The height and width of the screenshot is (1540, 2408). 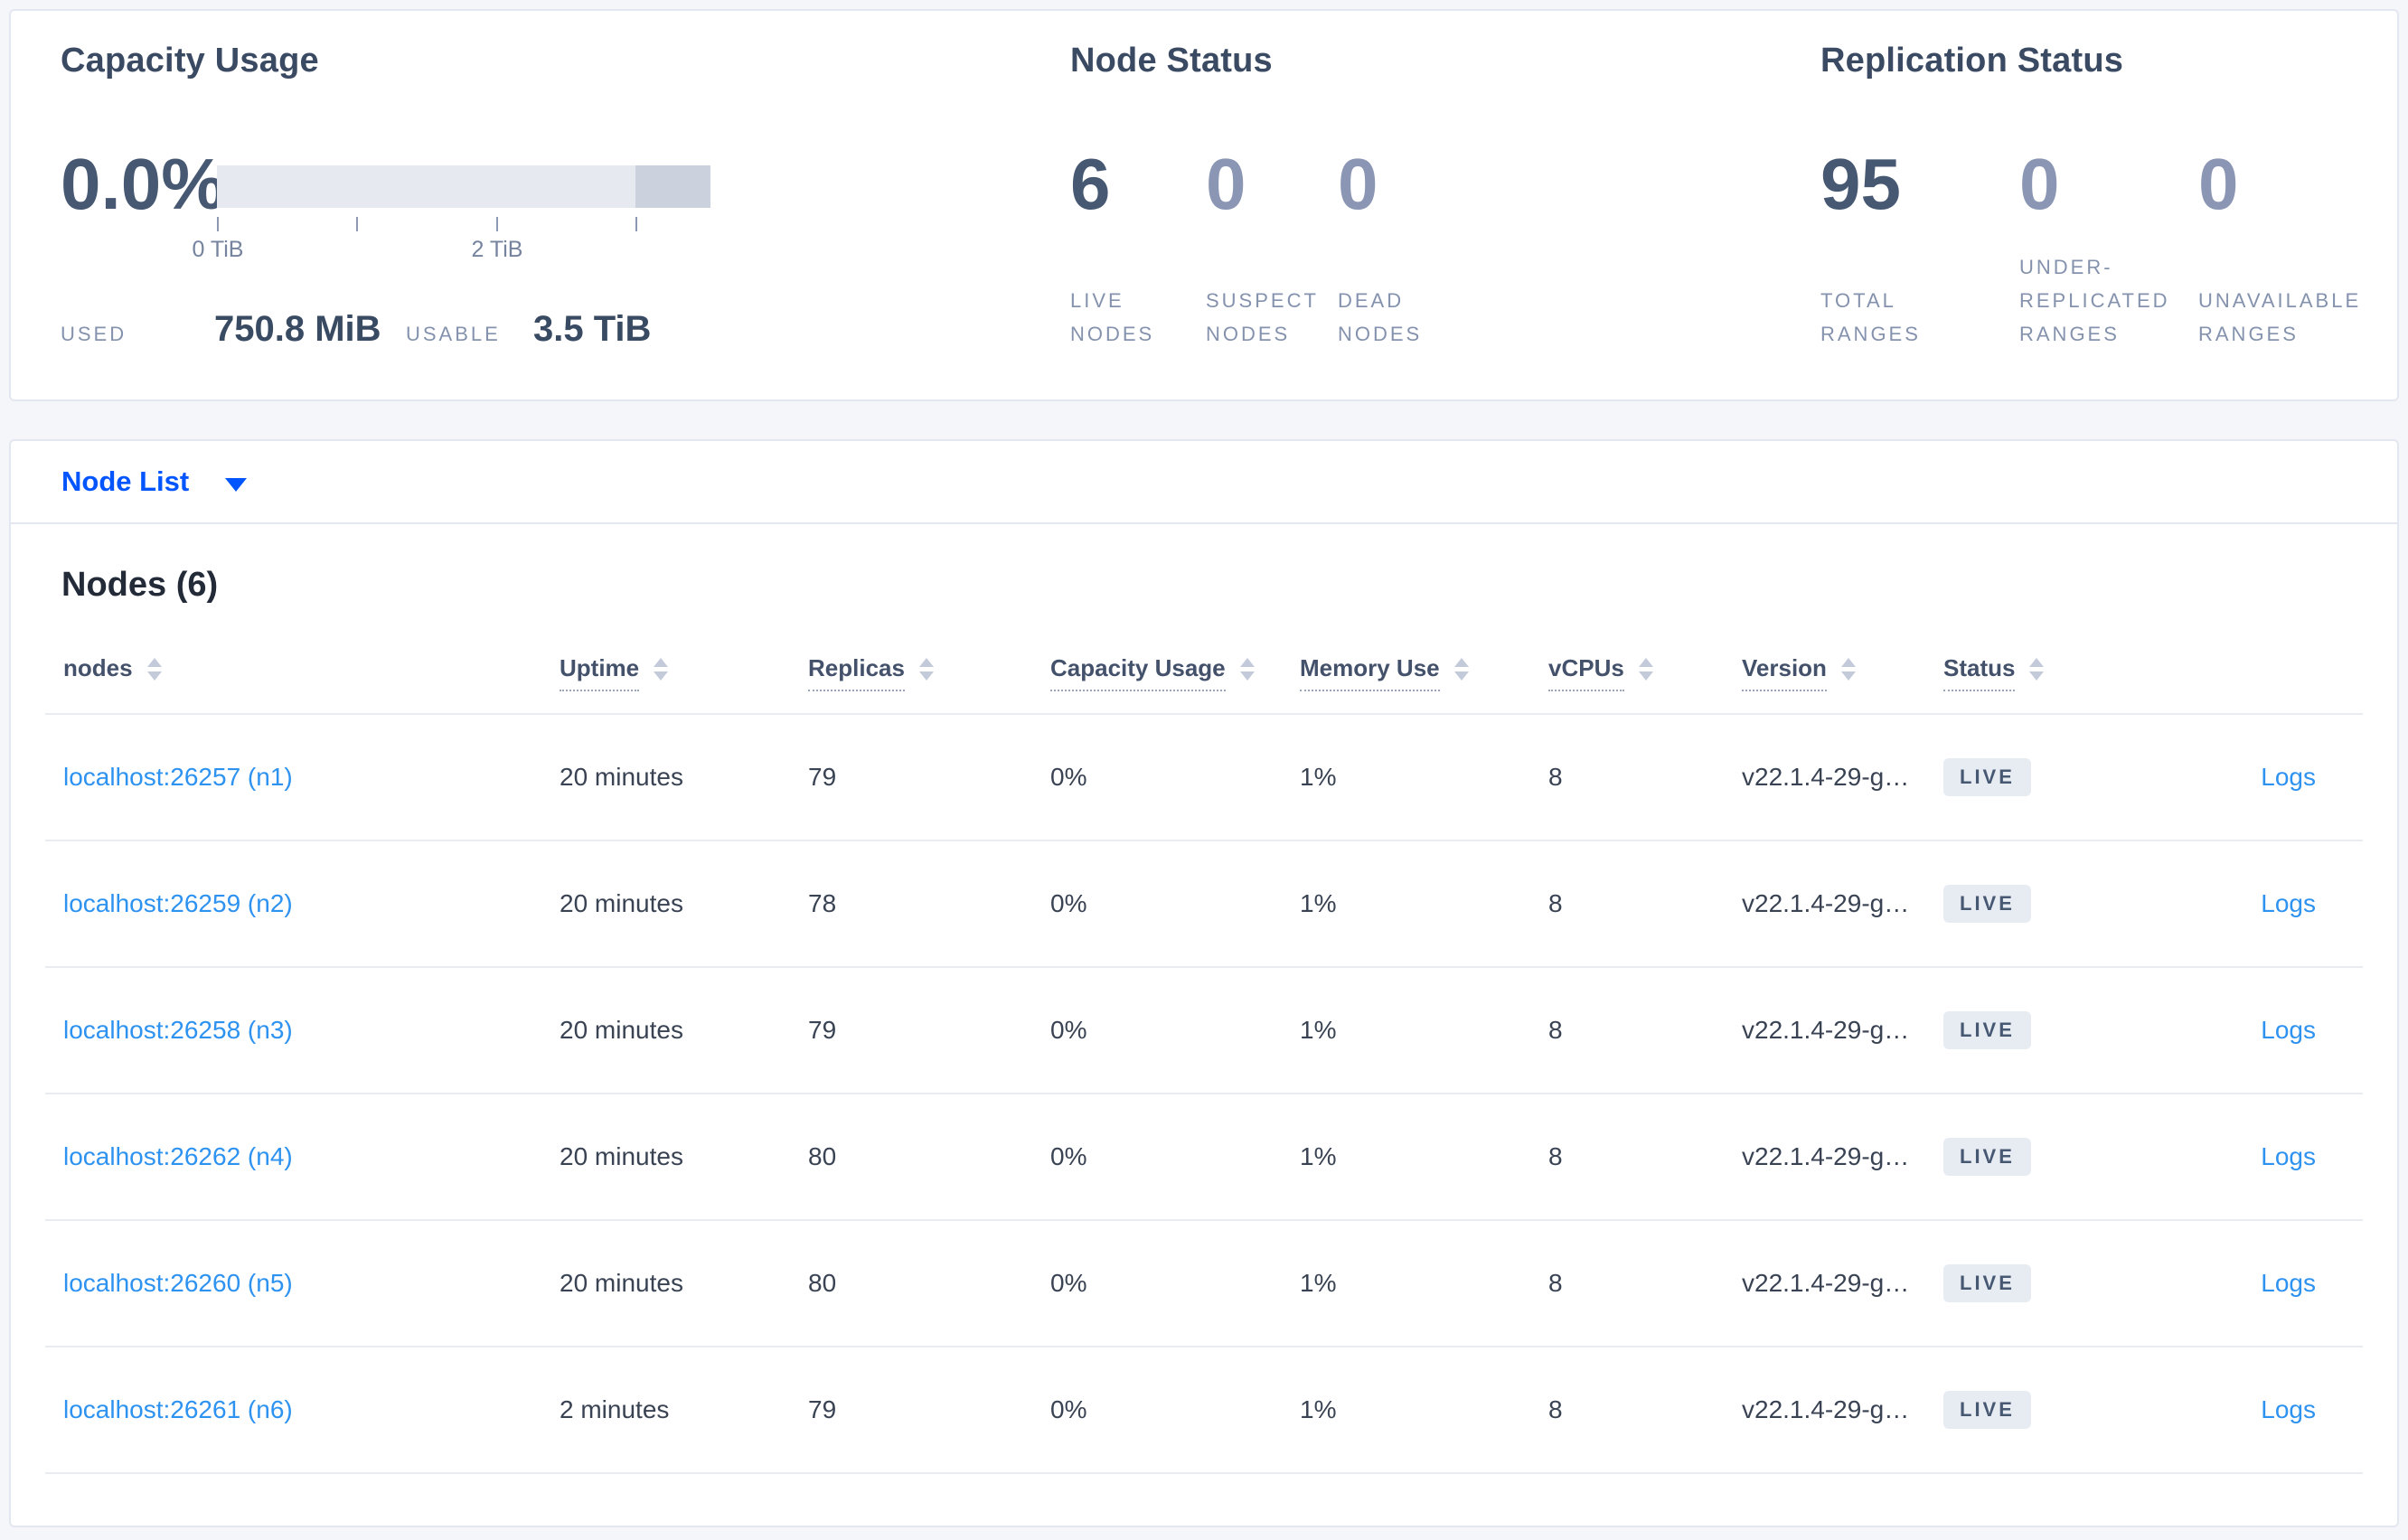 What do you see at coordinates (143, 184) in the screenshot?
I see `capacity-percent-value: 0.0%` at bounding box center [143, 184].